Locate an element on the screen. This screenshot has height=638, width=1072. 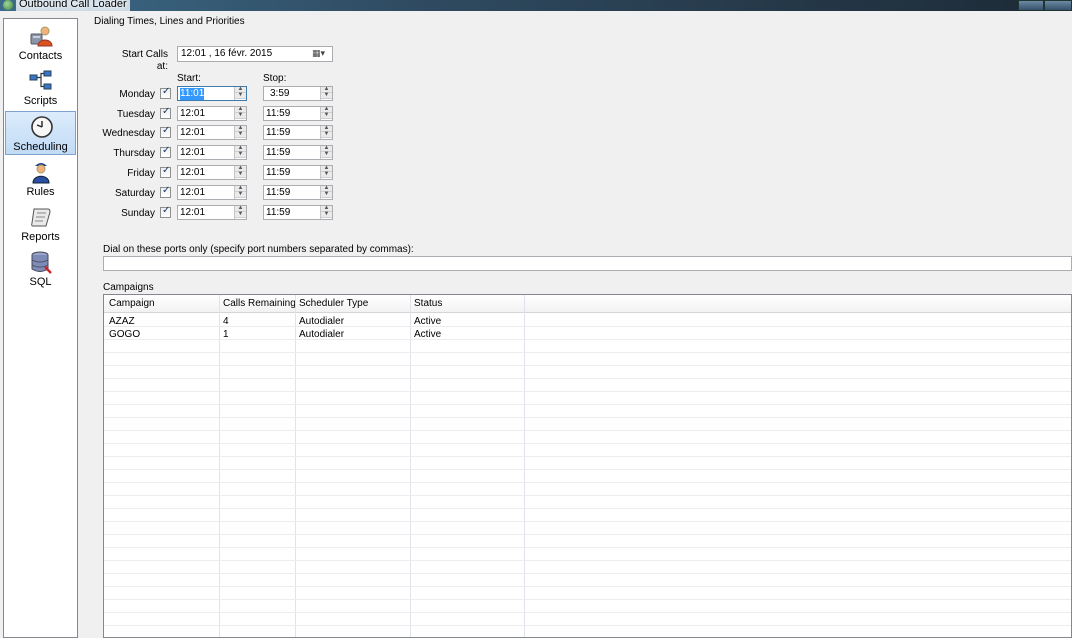
start-calls-datepicker: 12:01 , 16 févr. 2015 ▦▾ is located at coordinates (255, 54).